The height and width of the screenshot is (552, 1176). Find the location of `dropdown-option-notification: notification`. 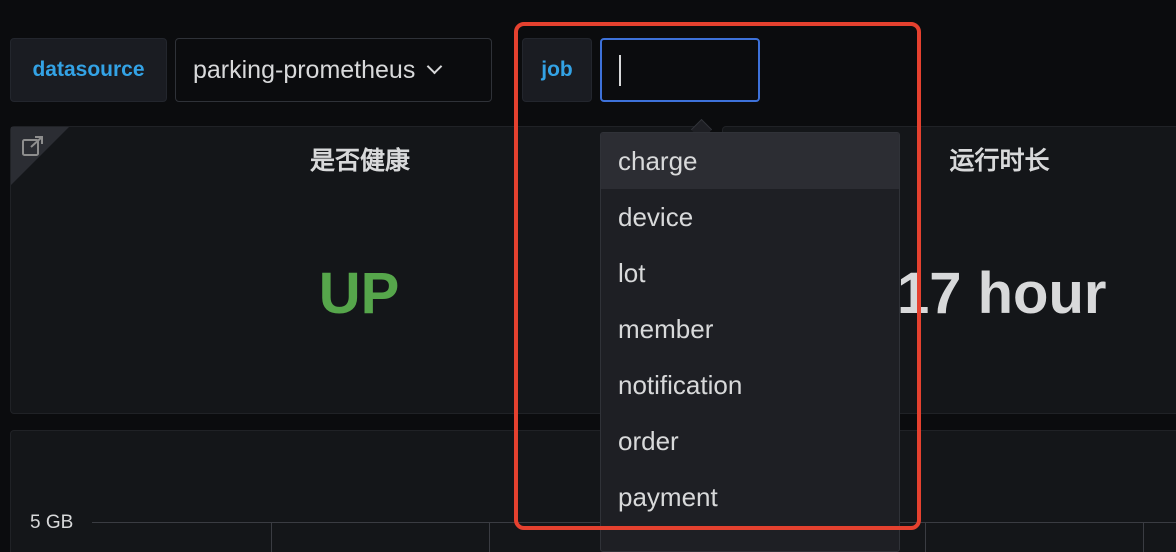

dropdown-option-notification: notification is located at coordinates (750, 385).